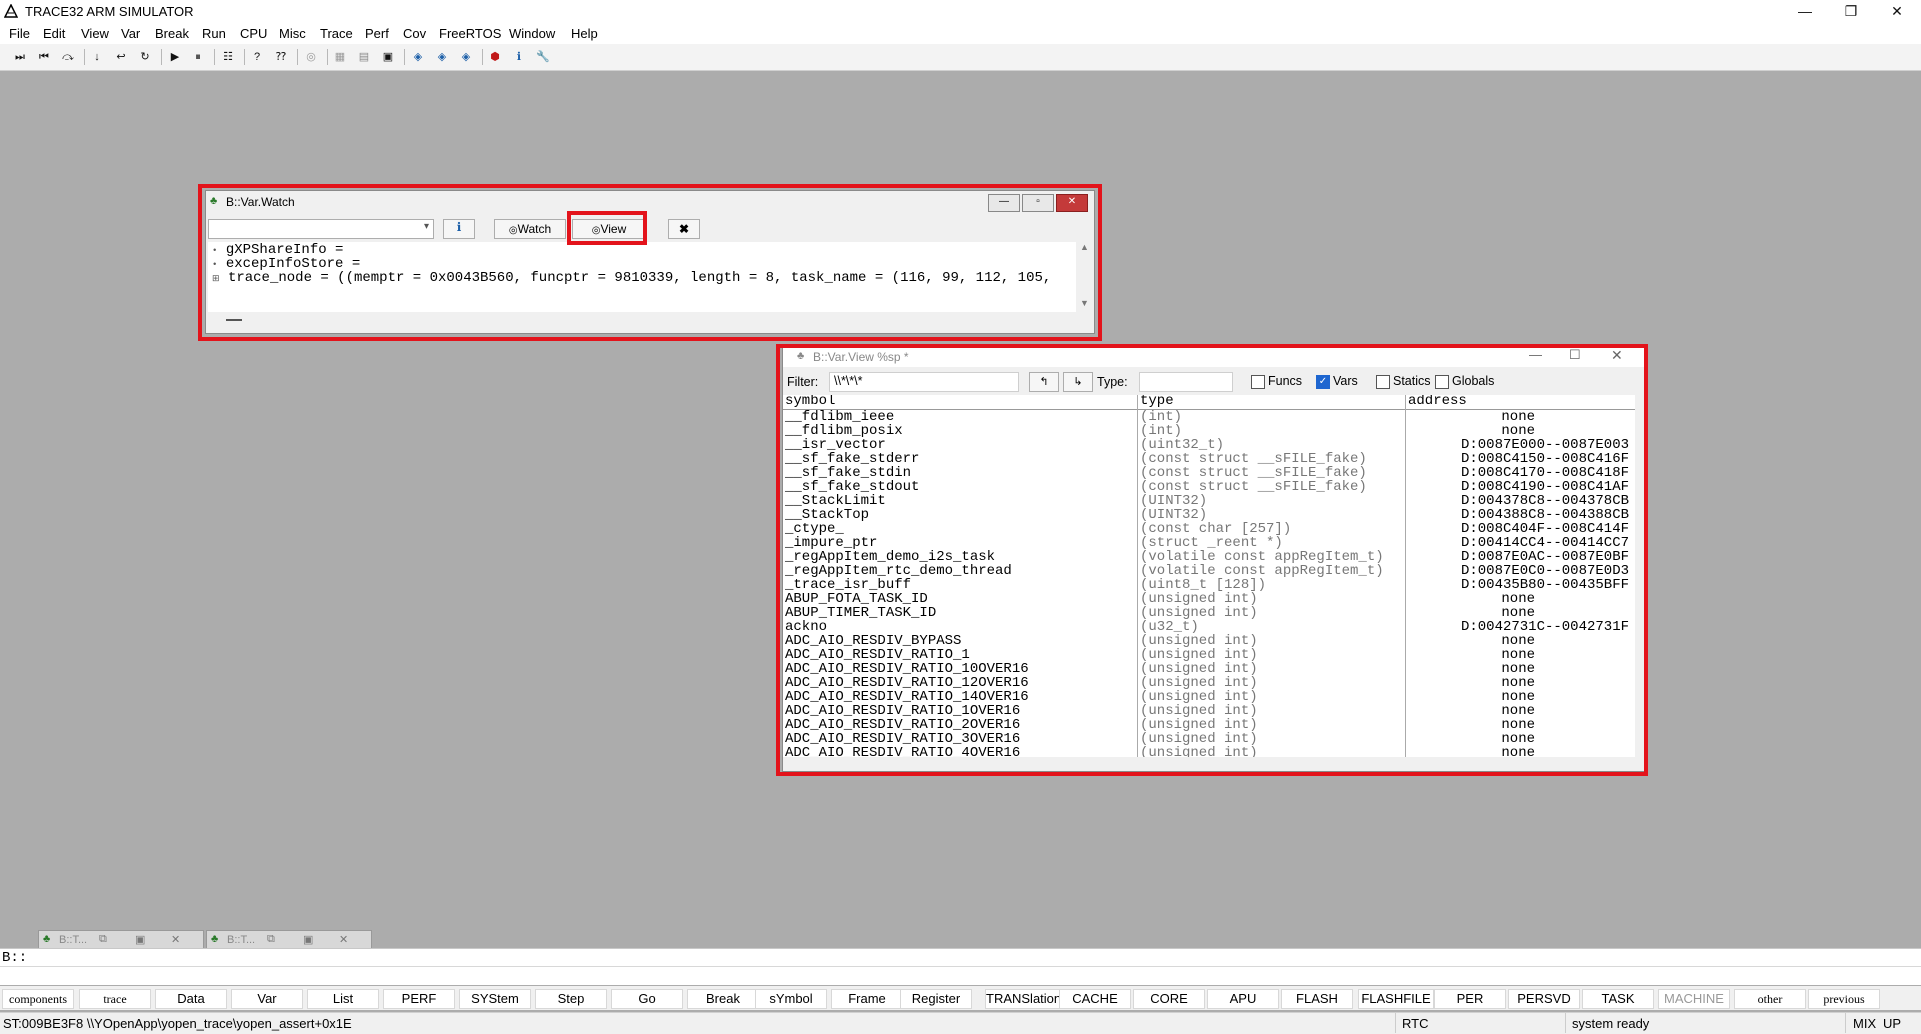 Image resolution: width=1921 pixels, height=1034 pixels. I want to click on softkey-cache: CACHE, so click(1095, 999).